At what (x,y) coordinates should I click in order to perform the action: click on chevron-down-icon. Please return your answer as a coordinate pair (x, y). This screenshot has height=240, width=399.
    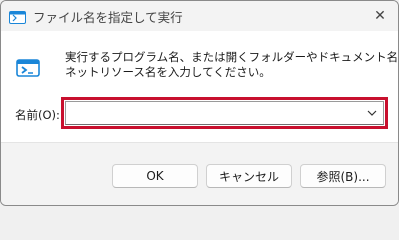
    Looking at the image, I should click on (372, 113).